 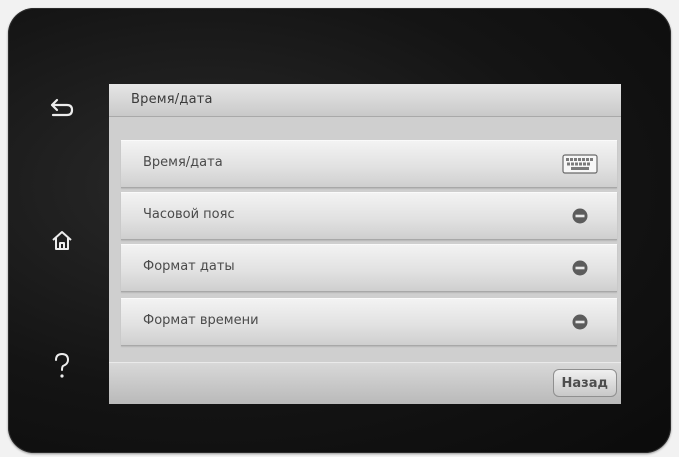 I want to click on menu-item-date-format: Формат даты, so click(x=369, y=268).